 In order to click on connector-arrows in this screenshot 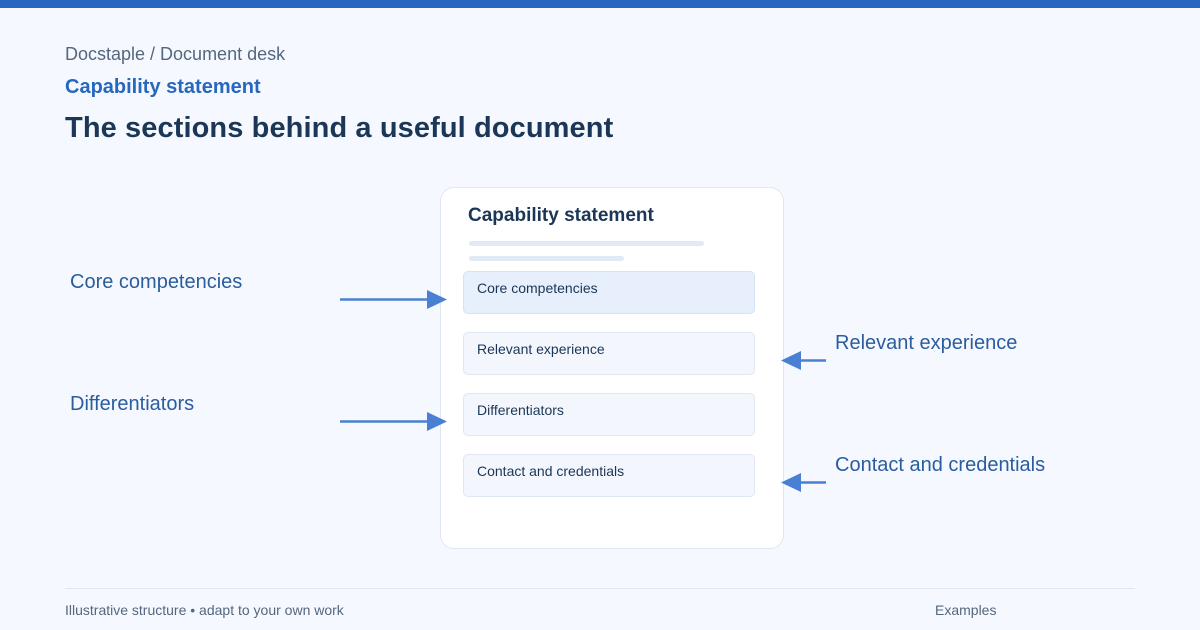, I will do `click(583, 391)`.